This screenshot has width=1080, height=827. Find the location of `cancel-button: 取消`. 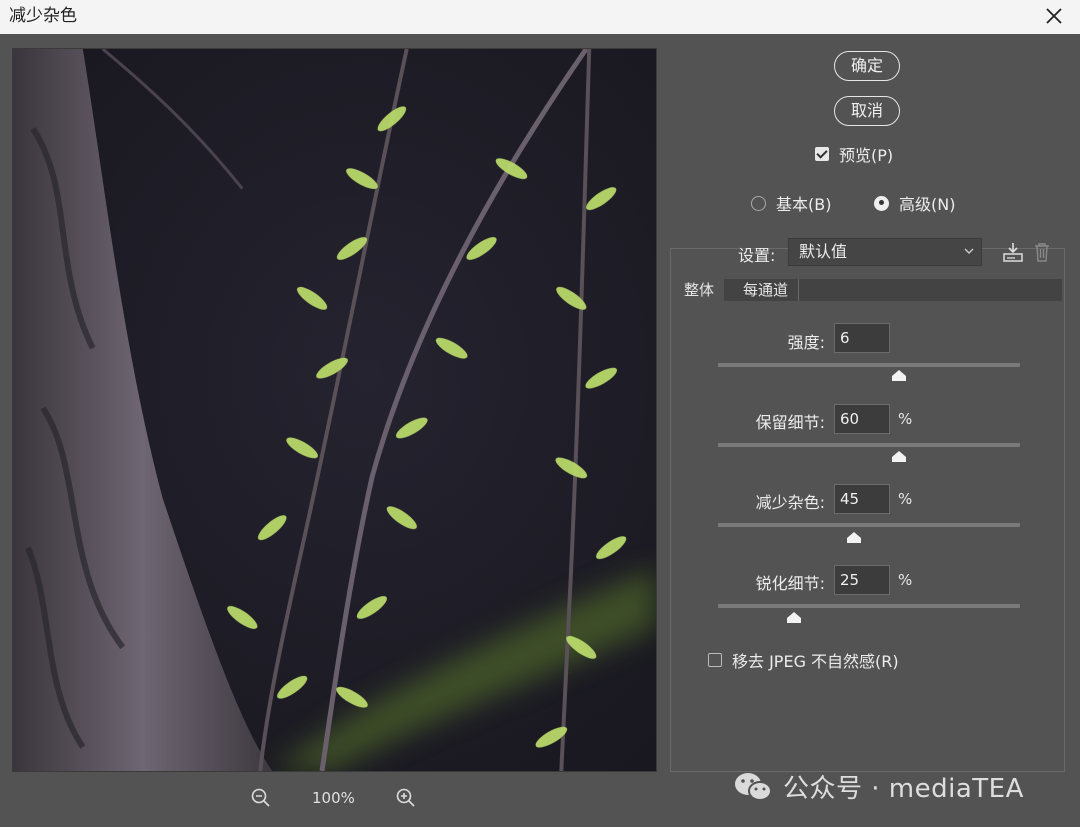

cancel-button: 取消 is located at coordinates (867, 111).